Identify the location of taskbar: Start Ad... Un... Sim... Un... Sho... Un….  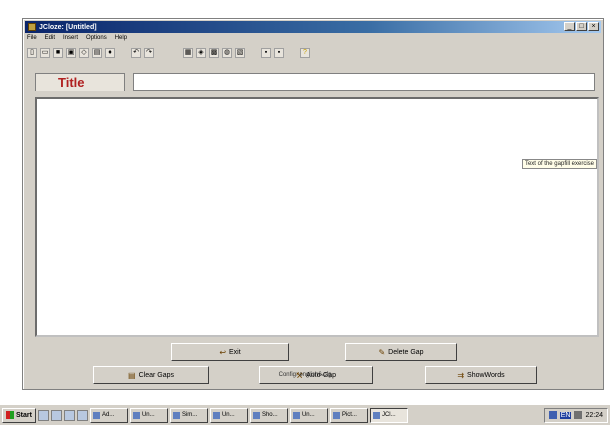
(305, 414).